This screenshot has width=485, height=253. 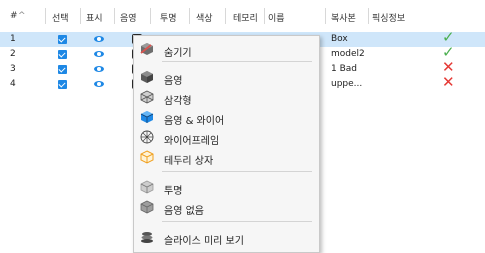 What do you see at coordinates (204, 241) in the screenshot?
I see `menu-item-label: 슬라이스 미리 보기` at bounding box center [204, 241].